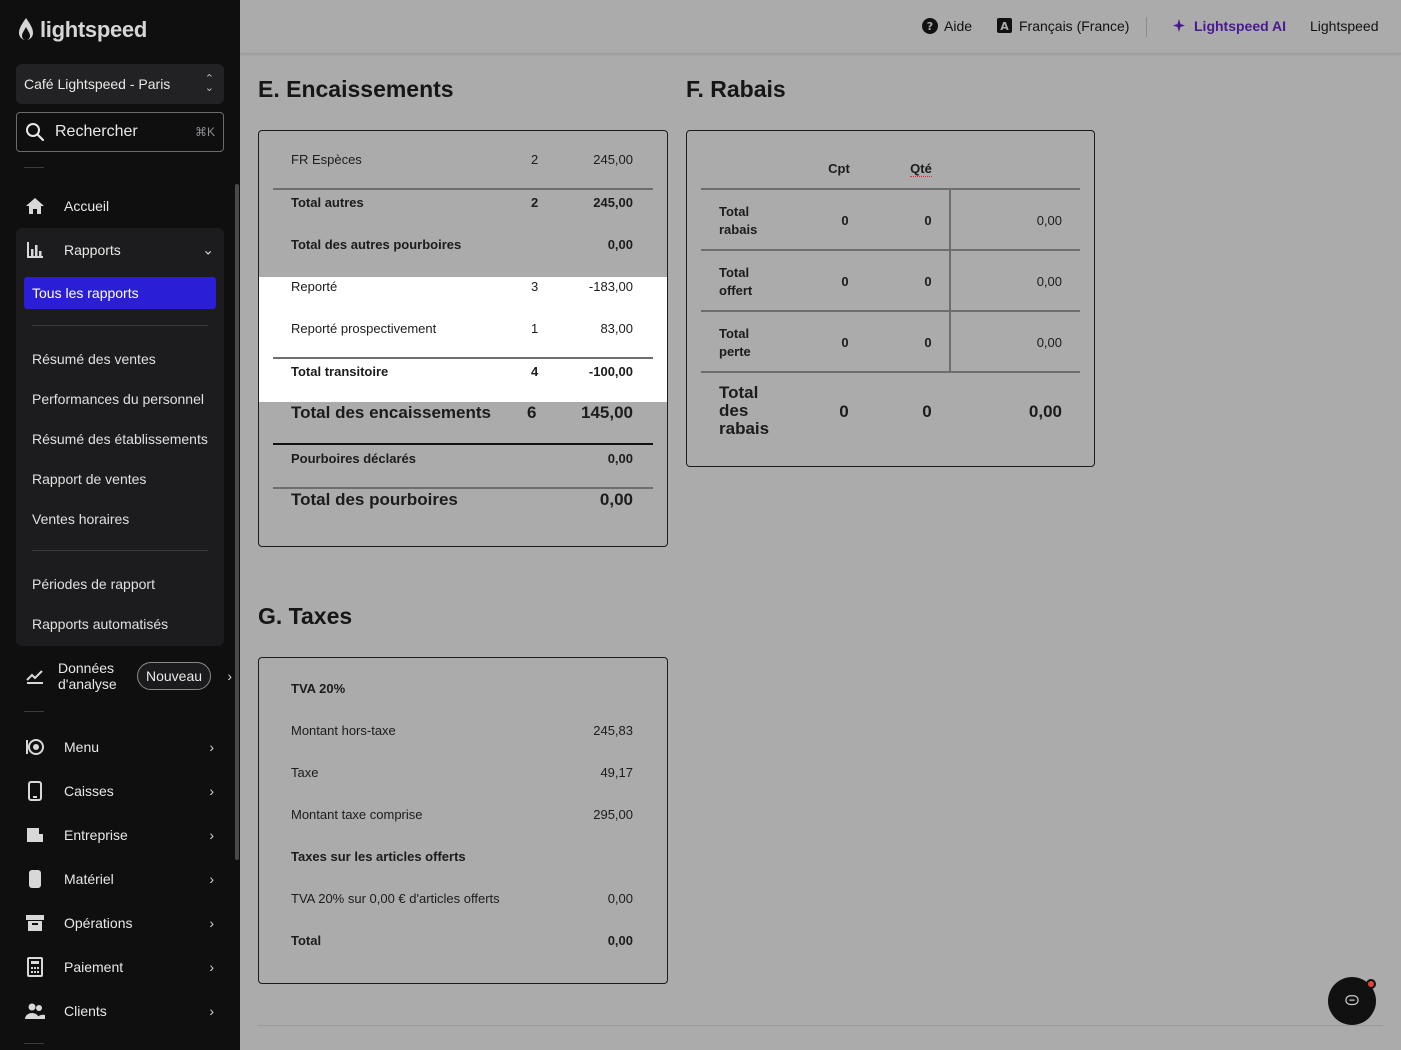 This screenshot has width=1401, height=1050. I want to click on logo-text: lightspeed, so click(94, 29).